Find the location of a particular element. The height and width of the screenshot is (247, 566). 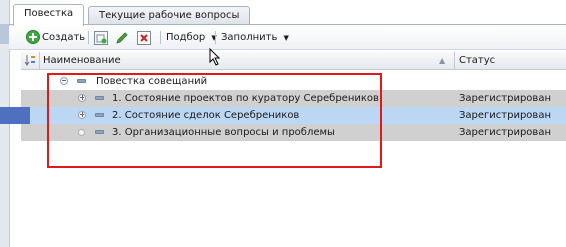

dropdown-arrow-icon: ▼ is located at coordinates (286, 38).